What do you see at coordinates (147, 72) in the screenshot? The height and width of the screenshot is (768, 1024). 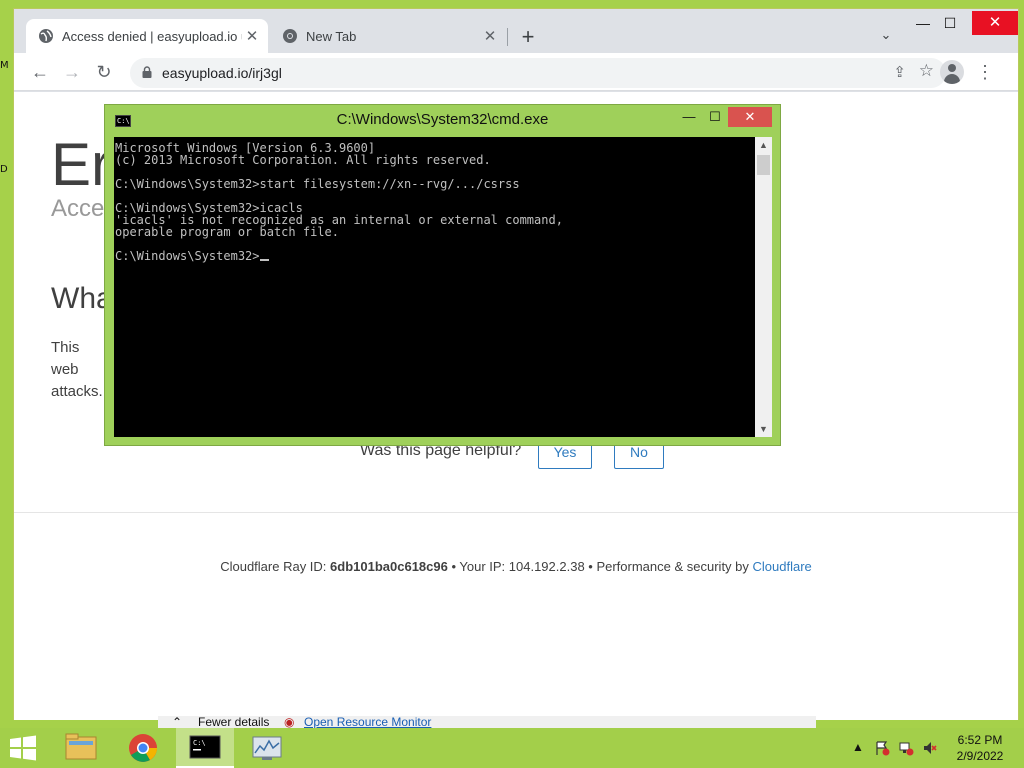 I see `lock-icon` at bounding box center [147, 72].